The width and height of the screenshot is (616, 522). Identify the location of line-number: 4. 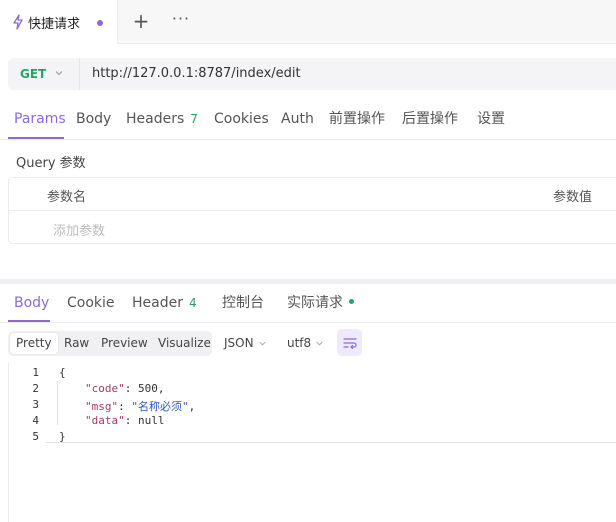
(35, 420).